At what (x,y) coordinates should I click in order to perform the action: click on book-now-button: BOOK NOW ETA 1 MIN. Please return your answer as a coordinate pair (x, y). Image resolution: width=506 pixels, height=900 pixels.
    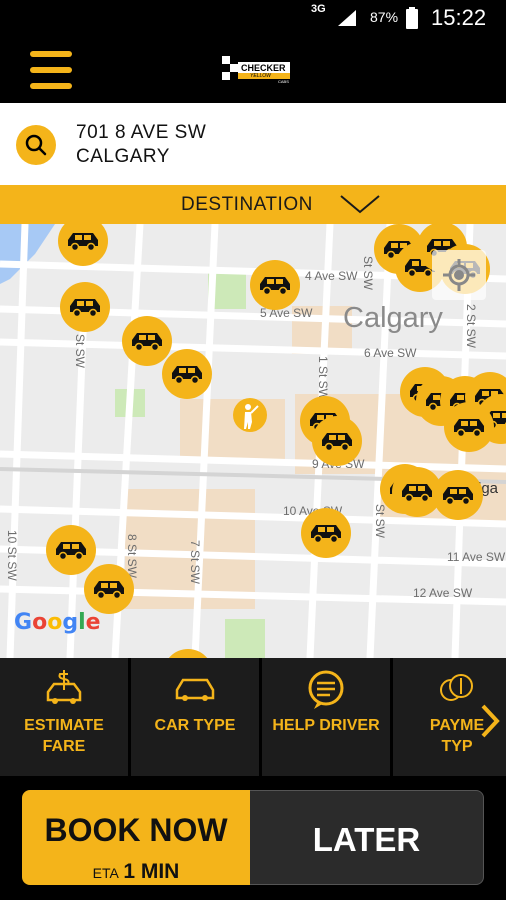
    Looking at the image, I should click on (136, 837).